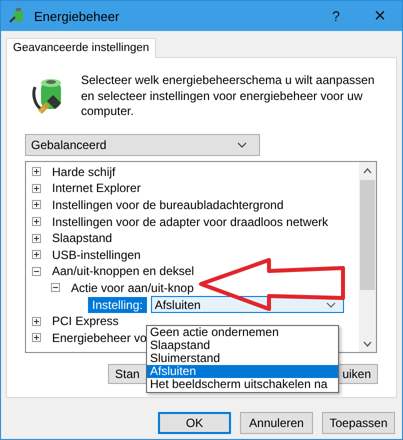 The height and width of the screenshot is (440, 403). What do you see at coordinates (228, 96) in the screenshot?
I see `description-text: Selecteer welk energiebeheerschema u wilt aanpassen en selecteer instellingen voor energiebeheer voor uw computer.` at bounding box center [228, 96].